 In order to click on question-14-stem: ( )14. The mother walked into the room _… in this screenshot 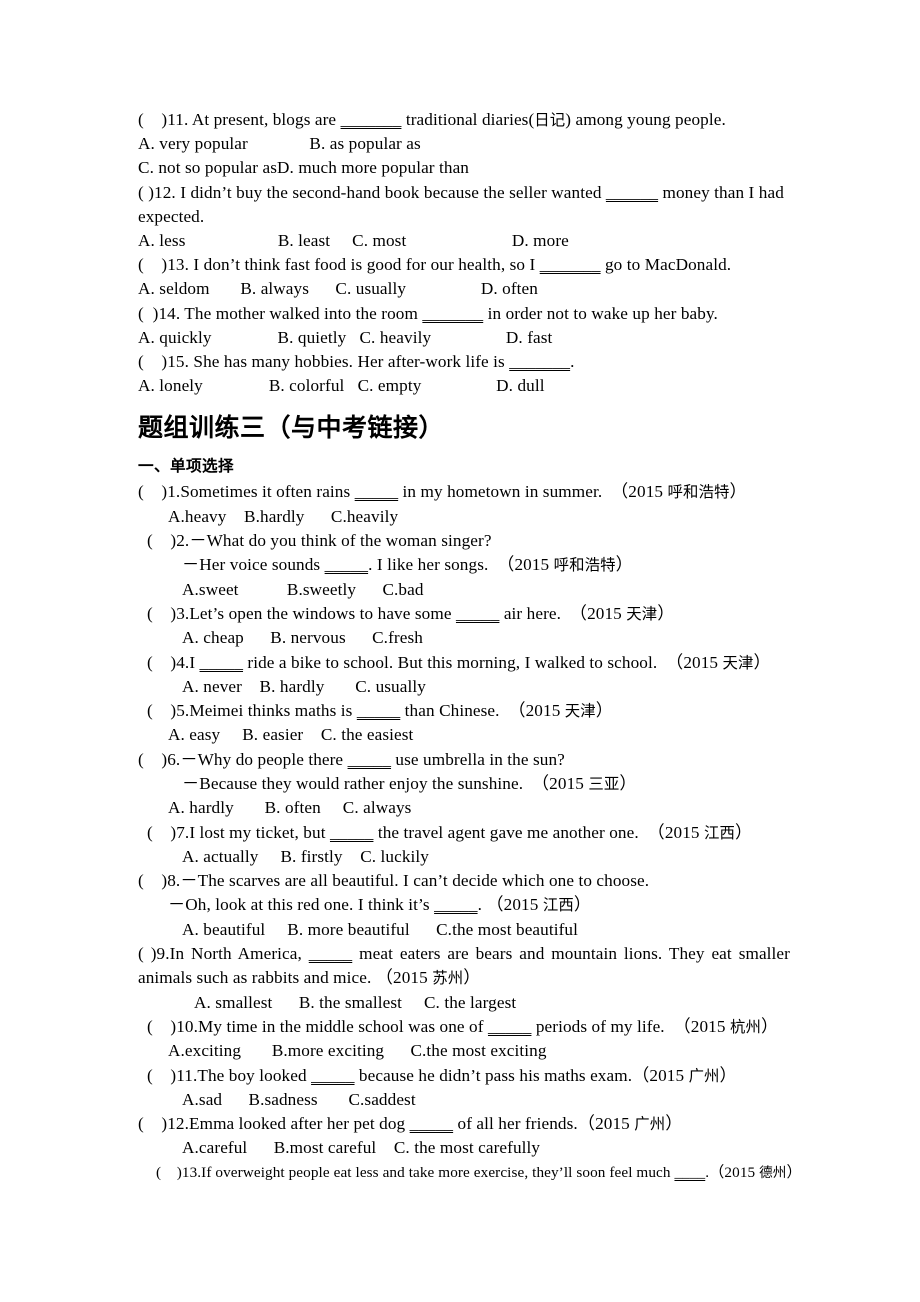, I will do `click(464, 314)`.